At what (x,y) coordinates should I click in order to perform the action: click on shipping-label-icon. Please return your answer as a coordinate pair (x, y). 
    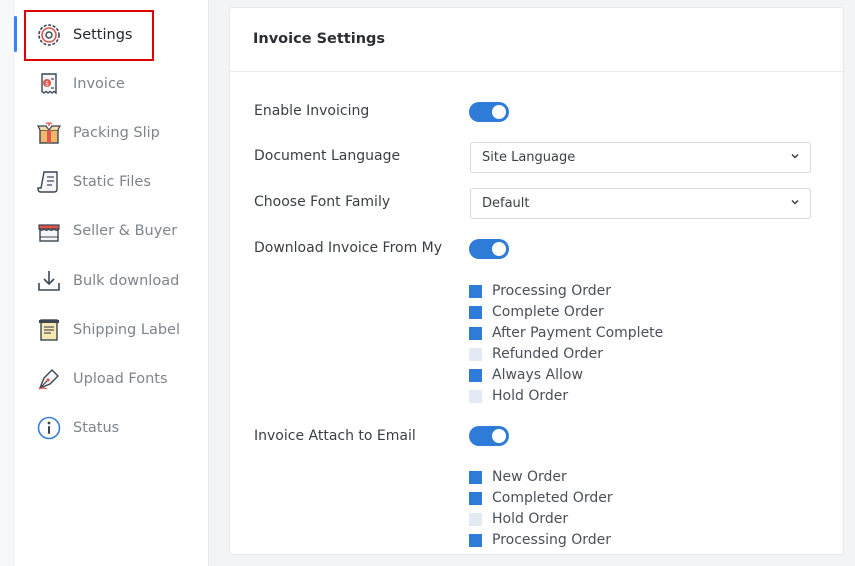
    Looking at the image, I should click on (49, 330).